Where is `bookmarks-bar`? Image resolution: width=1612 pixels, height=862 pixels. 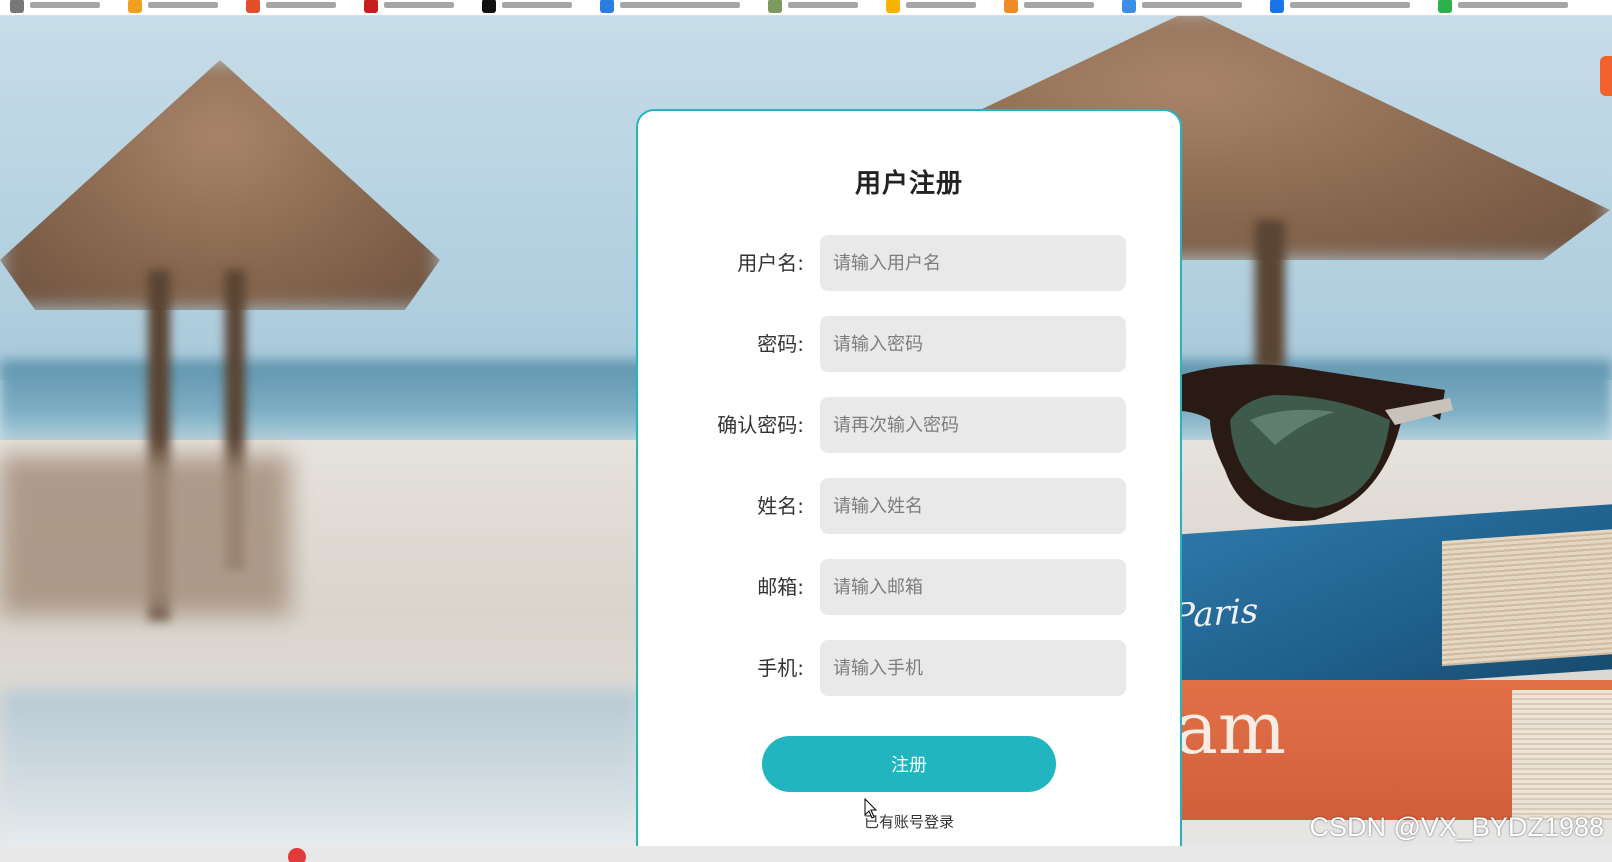 bookmarks-bar is located at coordinates (806, 8).